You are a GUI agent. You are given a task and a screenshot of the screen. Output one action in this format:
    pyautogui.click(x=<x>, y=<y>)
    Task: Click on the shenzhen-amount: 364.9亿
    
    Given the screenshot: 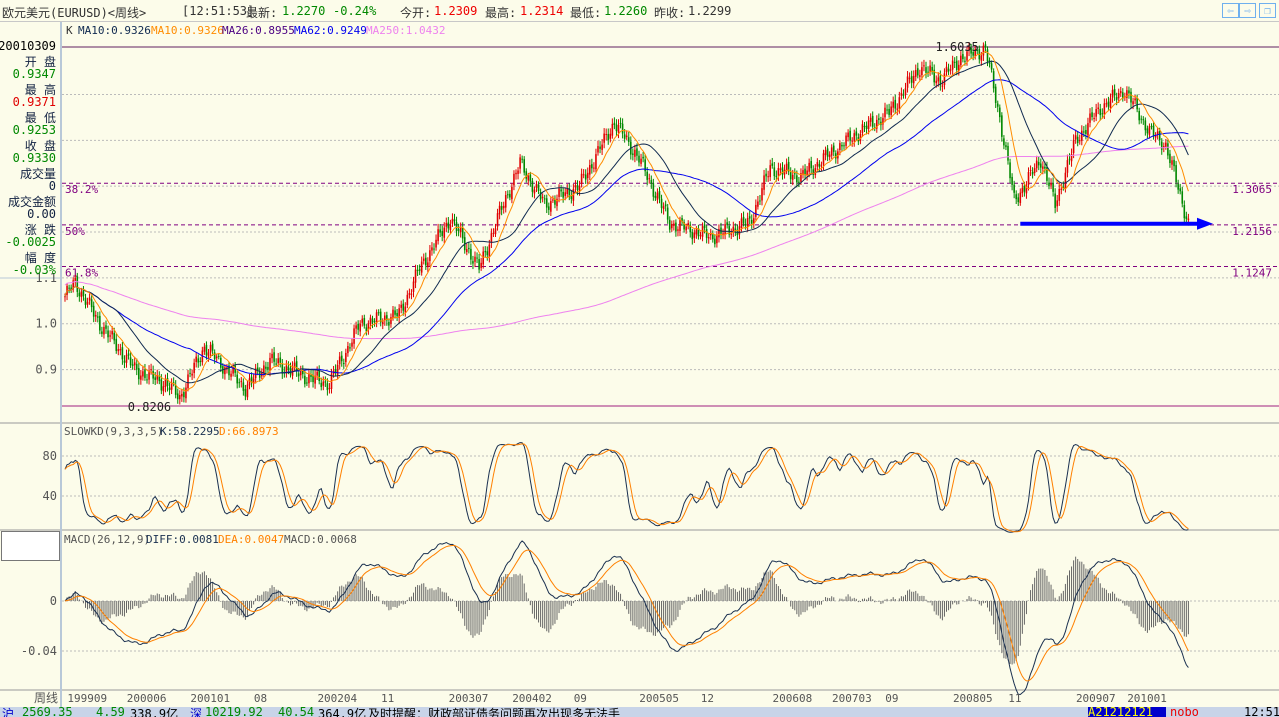 What is the action you would take?
    pyautogui.click(x=342, y=712)
    